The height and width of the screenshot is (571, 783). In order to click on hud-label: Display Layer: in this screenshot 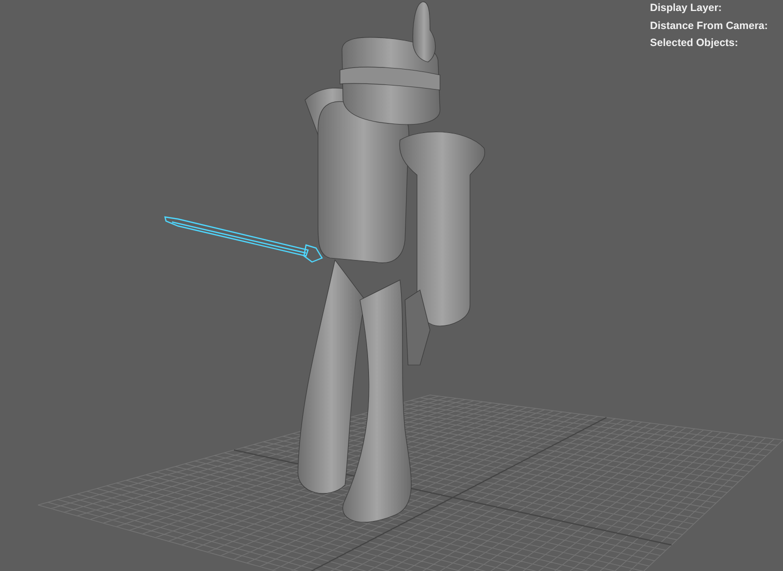, I will do `click(686, 8)`.